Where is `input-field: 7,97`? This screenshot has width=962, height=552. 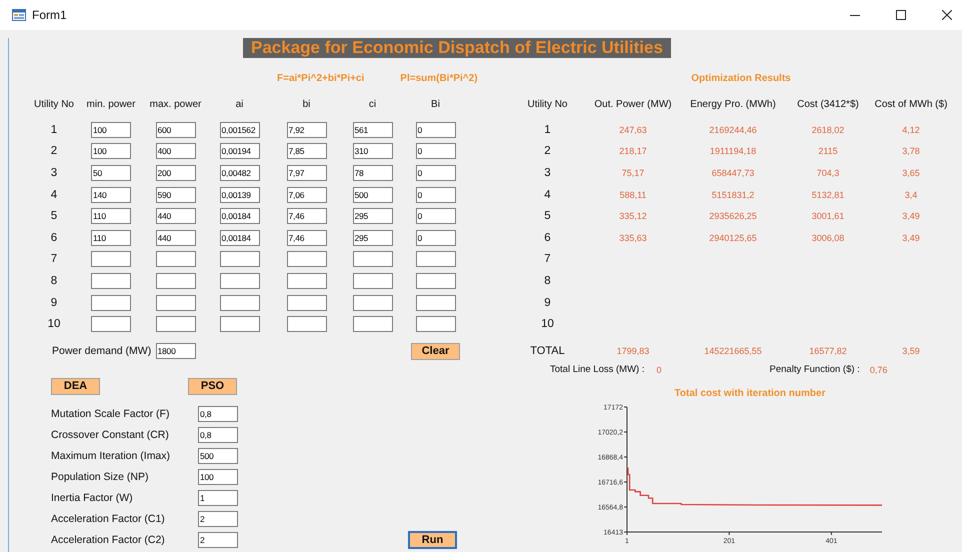
input-field: 7,97 is located at coordinates (306, 172).